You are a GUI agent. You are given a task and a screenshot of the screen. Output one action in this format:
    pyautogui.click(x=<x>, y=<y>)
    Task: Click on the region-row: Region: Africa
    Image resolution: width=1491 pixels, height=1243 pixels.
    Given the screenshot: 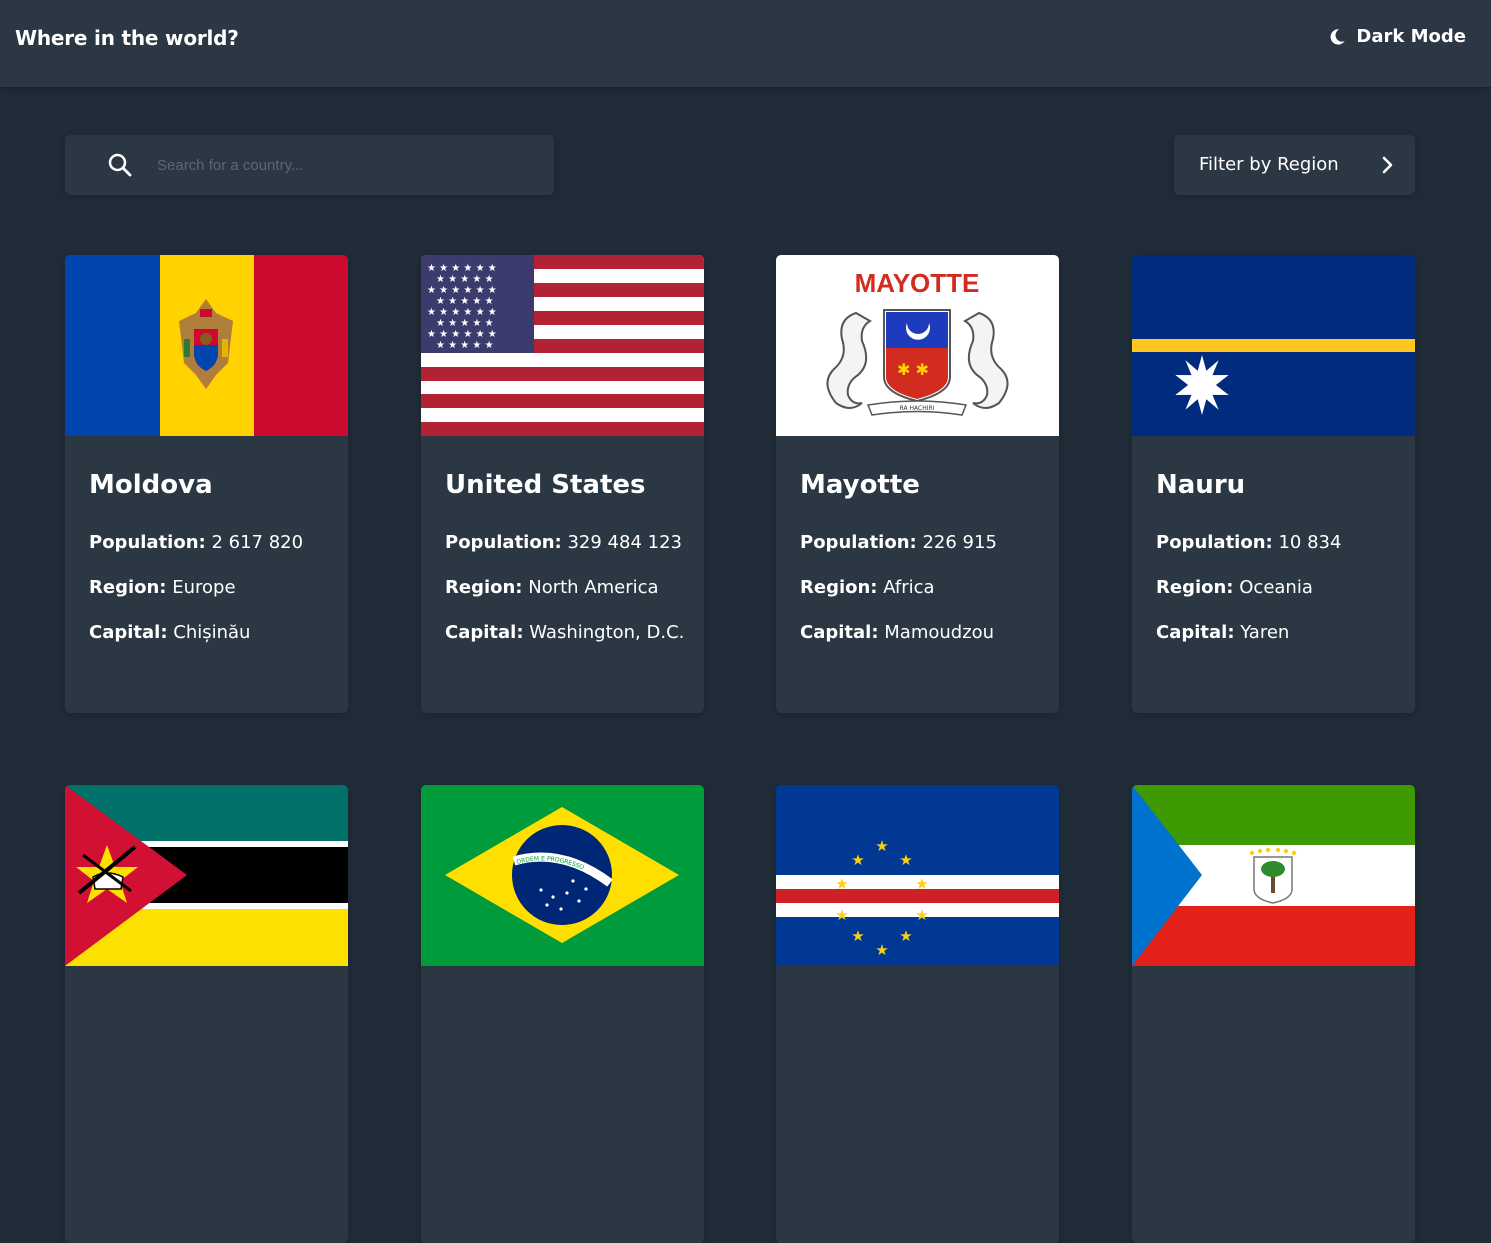 What is the action you would take?
    pyautogui.click(x=867, y=587)
    